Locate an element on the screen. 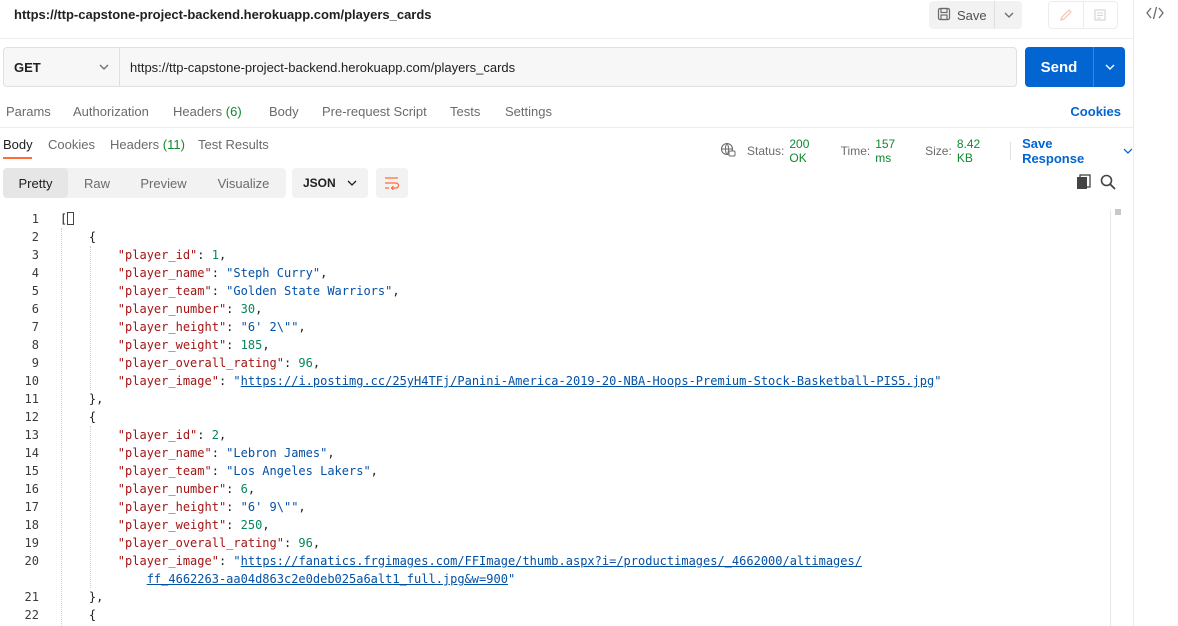  tab-response-body: Body is located at coordinates (18, 144).